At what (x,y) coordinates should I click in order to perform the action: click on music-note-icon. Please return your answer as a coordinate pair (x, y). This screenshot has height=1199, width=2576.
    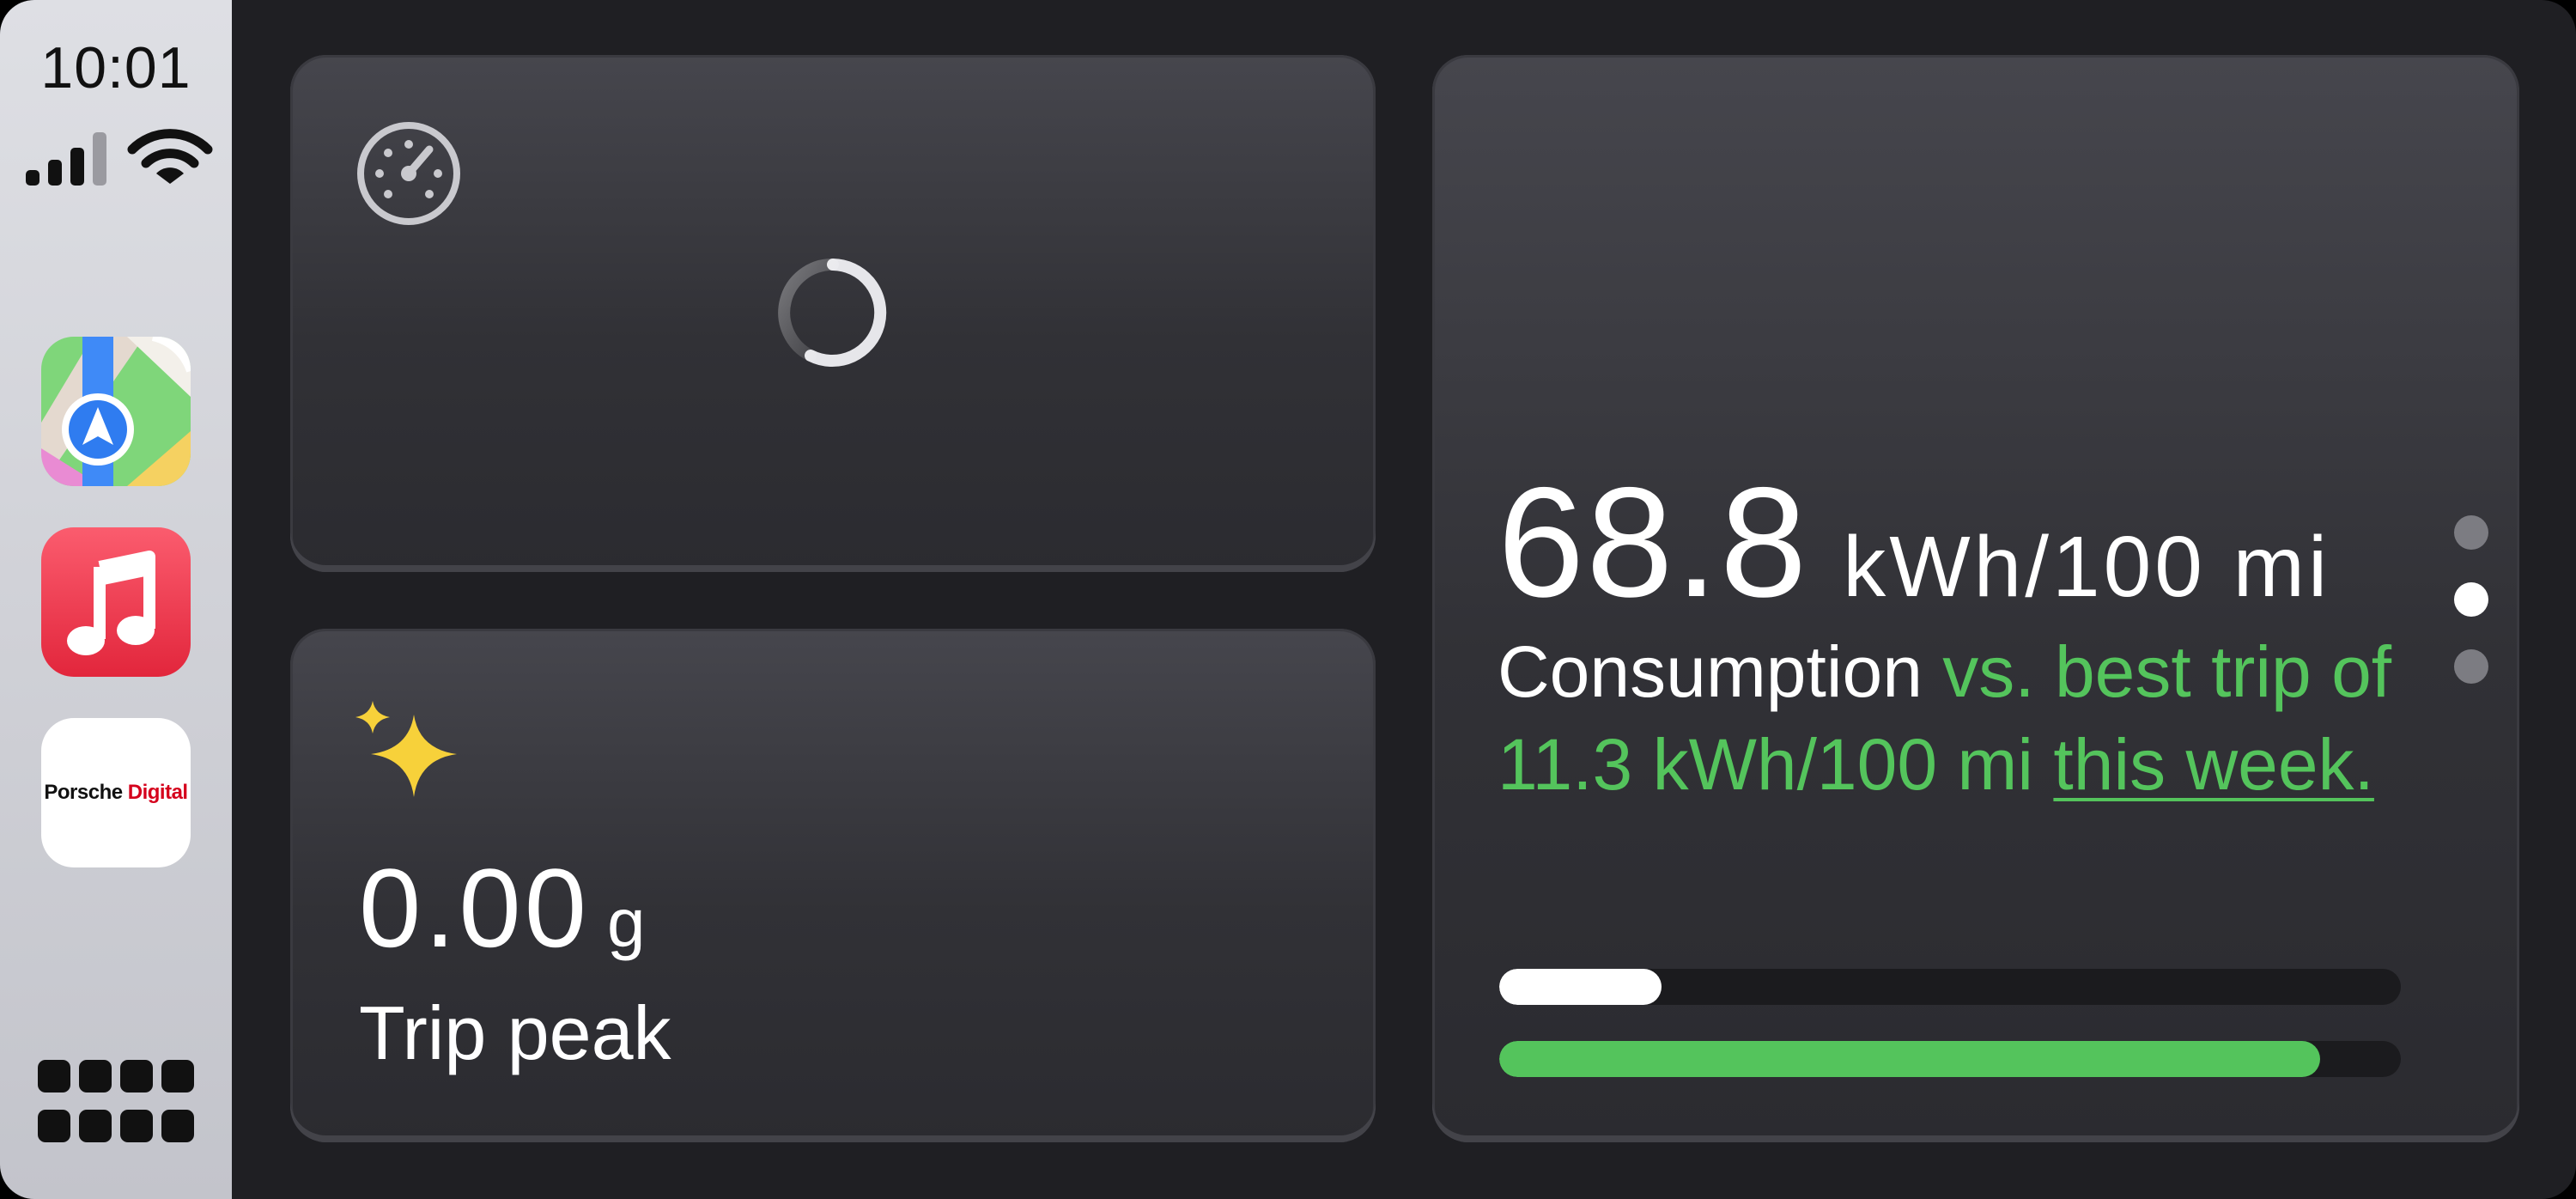
    Looking at the image, I should click on (111, 603).